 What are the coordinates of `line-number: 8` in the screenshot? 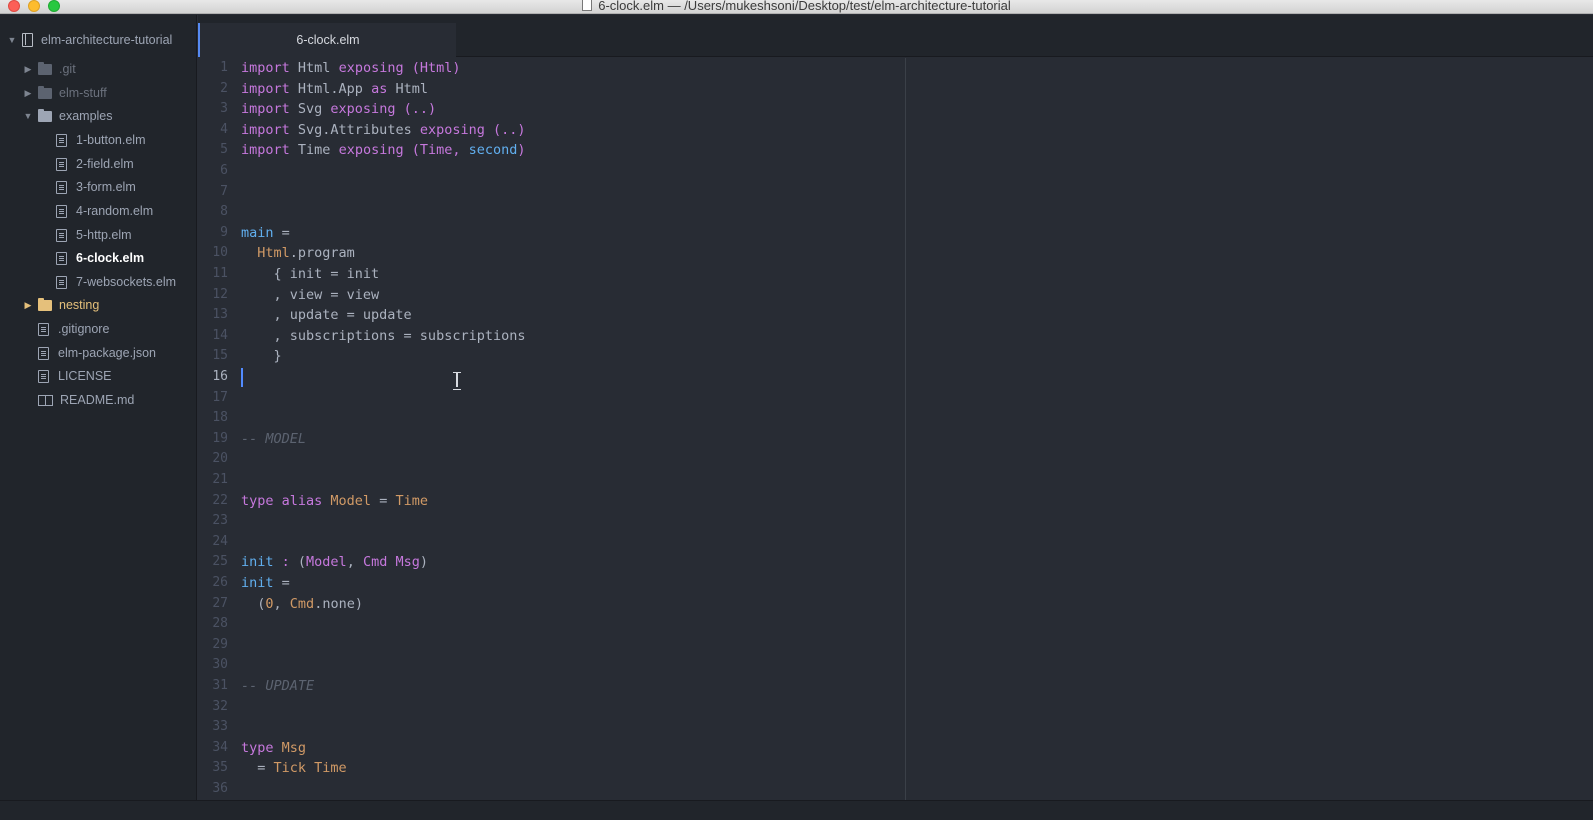 It's located at (224, 212).